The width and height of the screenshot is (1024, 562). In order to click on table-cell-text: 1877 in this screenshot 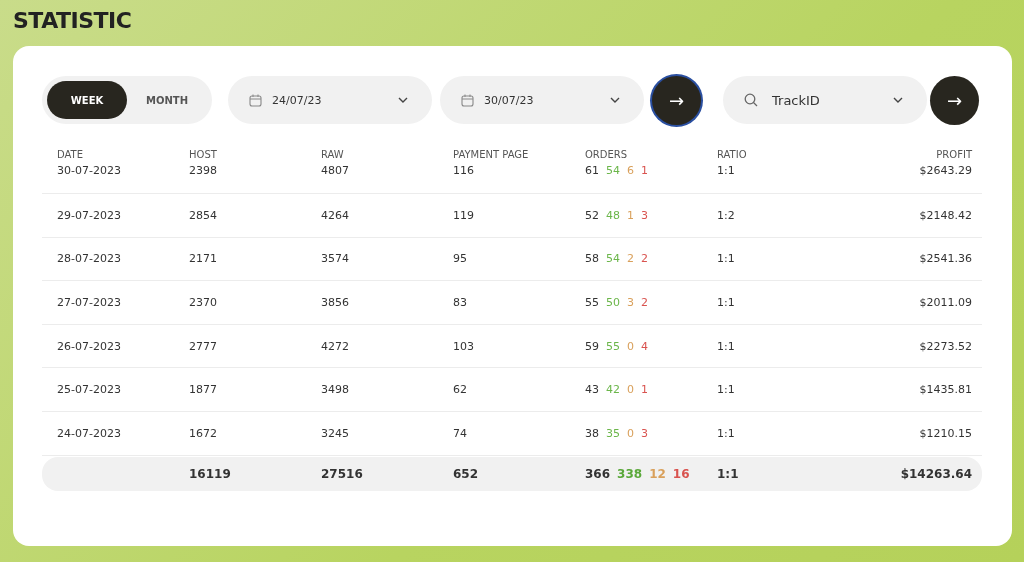, I will do `click(203, 390)`.